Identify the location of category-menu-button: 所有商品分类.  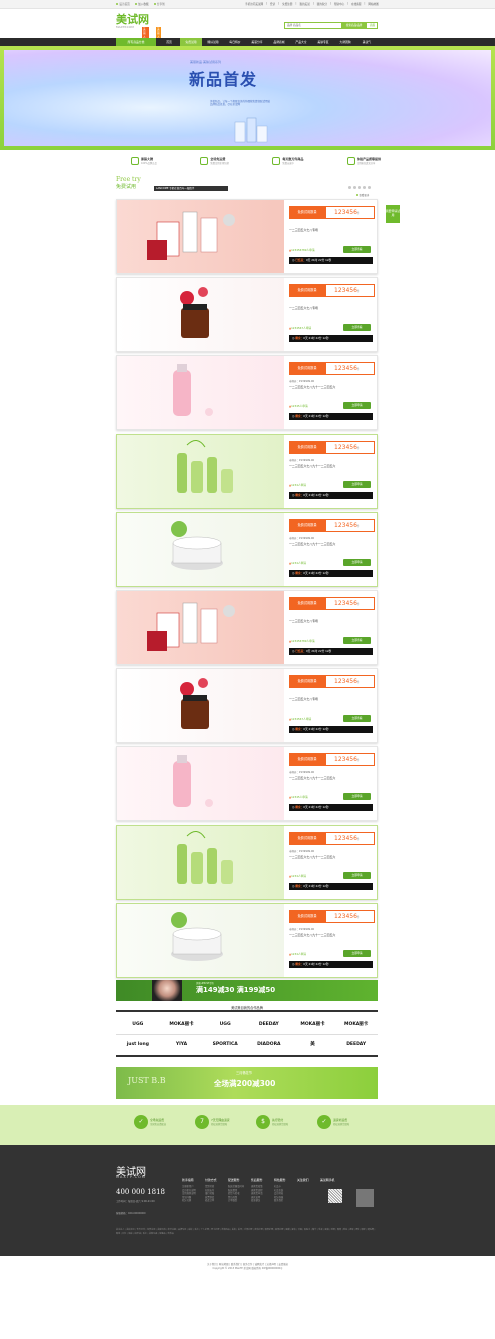
(136, 42).